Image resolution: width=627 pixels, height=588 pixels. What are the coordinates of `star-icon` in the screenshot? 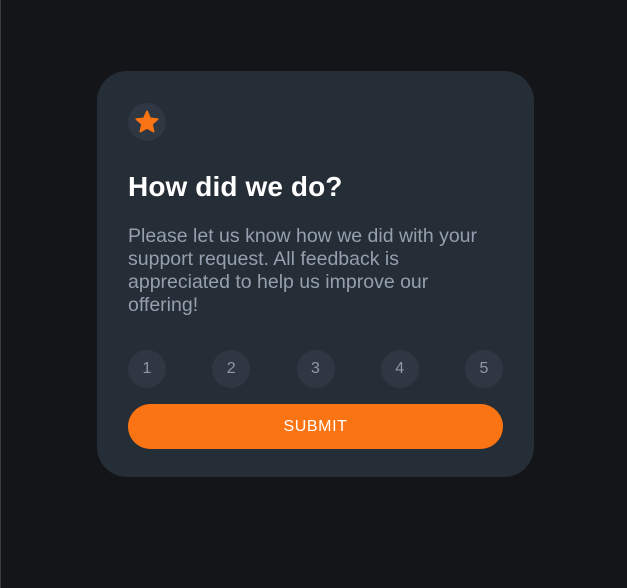 It's located at (147, 121).